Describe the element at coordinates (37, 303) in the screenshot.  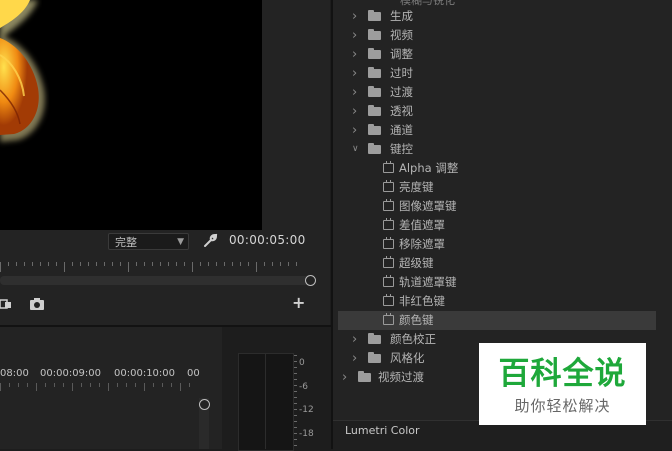
I see `camera-icon` at that location.